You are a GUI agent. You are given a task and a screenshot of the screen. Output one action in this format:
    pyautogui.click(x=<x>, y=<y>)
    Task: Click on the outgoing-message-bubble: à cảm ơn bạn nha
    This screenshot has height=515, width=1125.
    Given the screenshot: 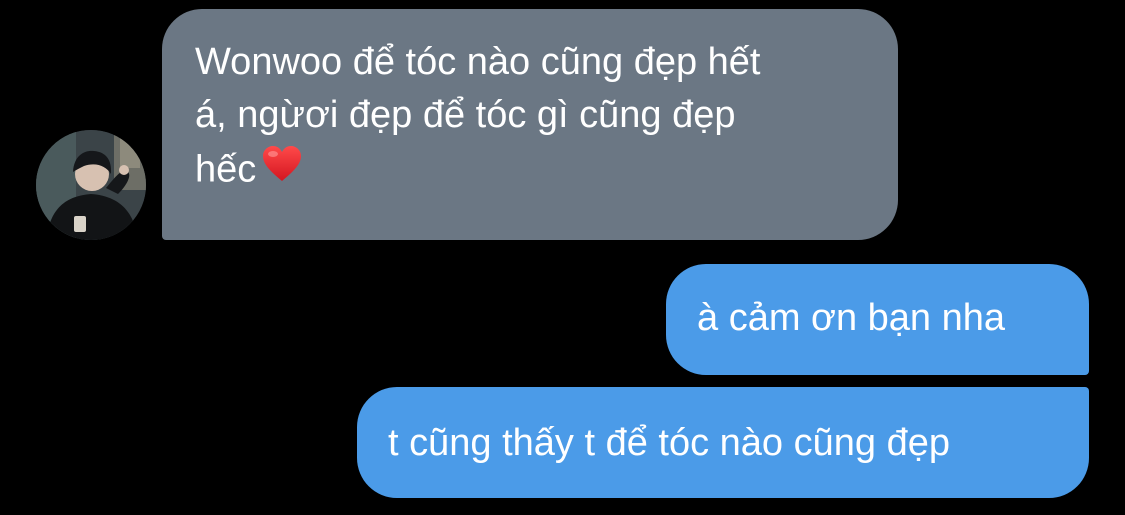 What is the action you would take?
    pyautogui.click(x=877, y=319)
    